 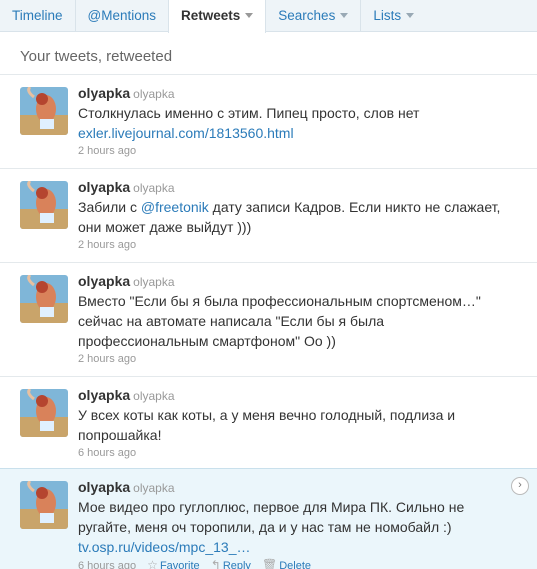 I want to click on tab-searches: Searches, so click(x=313, y=16).